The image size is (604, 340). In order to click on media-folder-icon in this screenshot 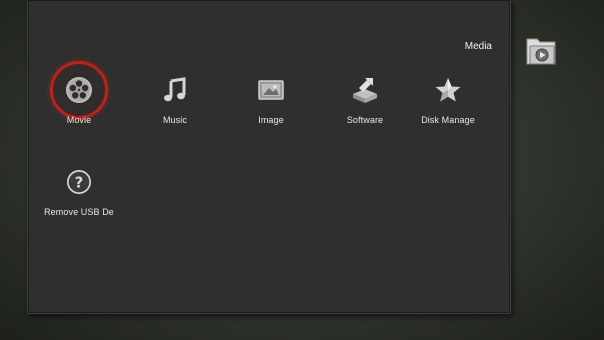, I will do `click(542, 50)`.